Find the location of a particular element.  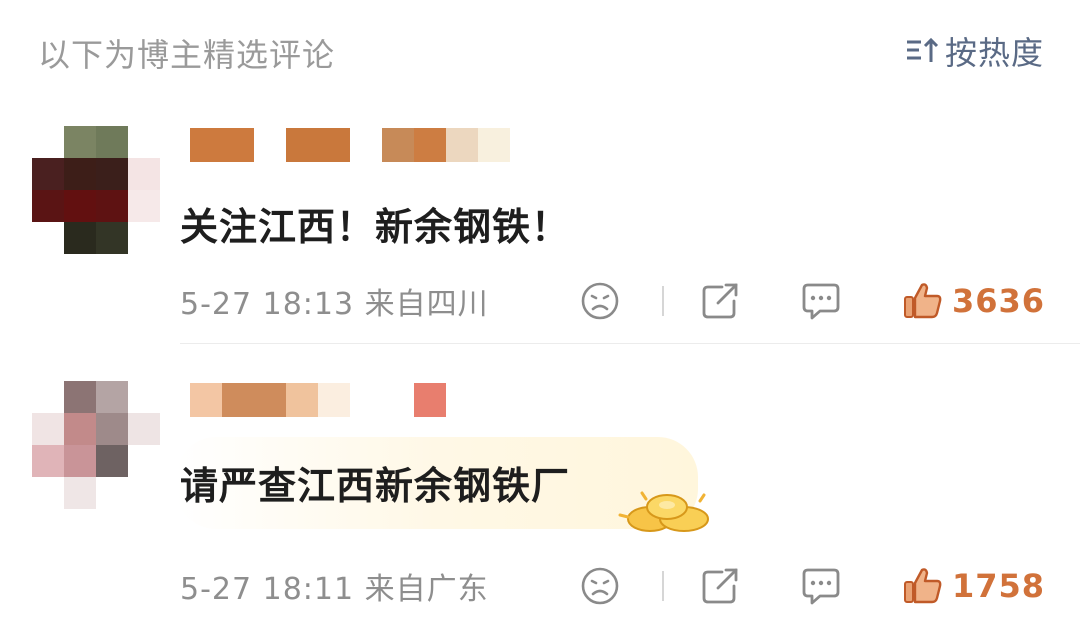

comment-text: 请严查江西新余钢铁厂 is located at coordinates (375, 486).